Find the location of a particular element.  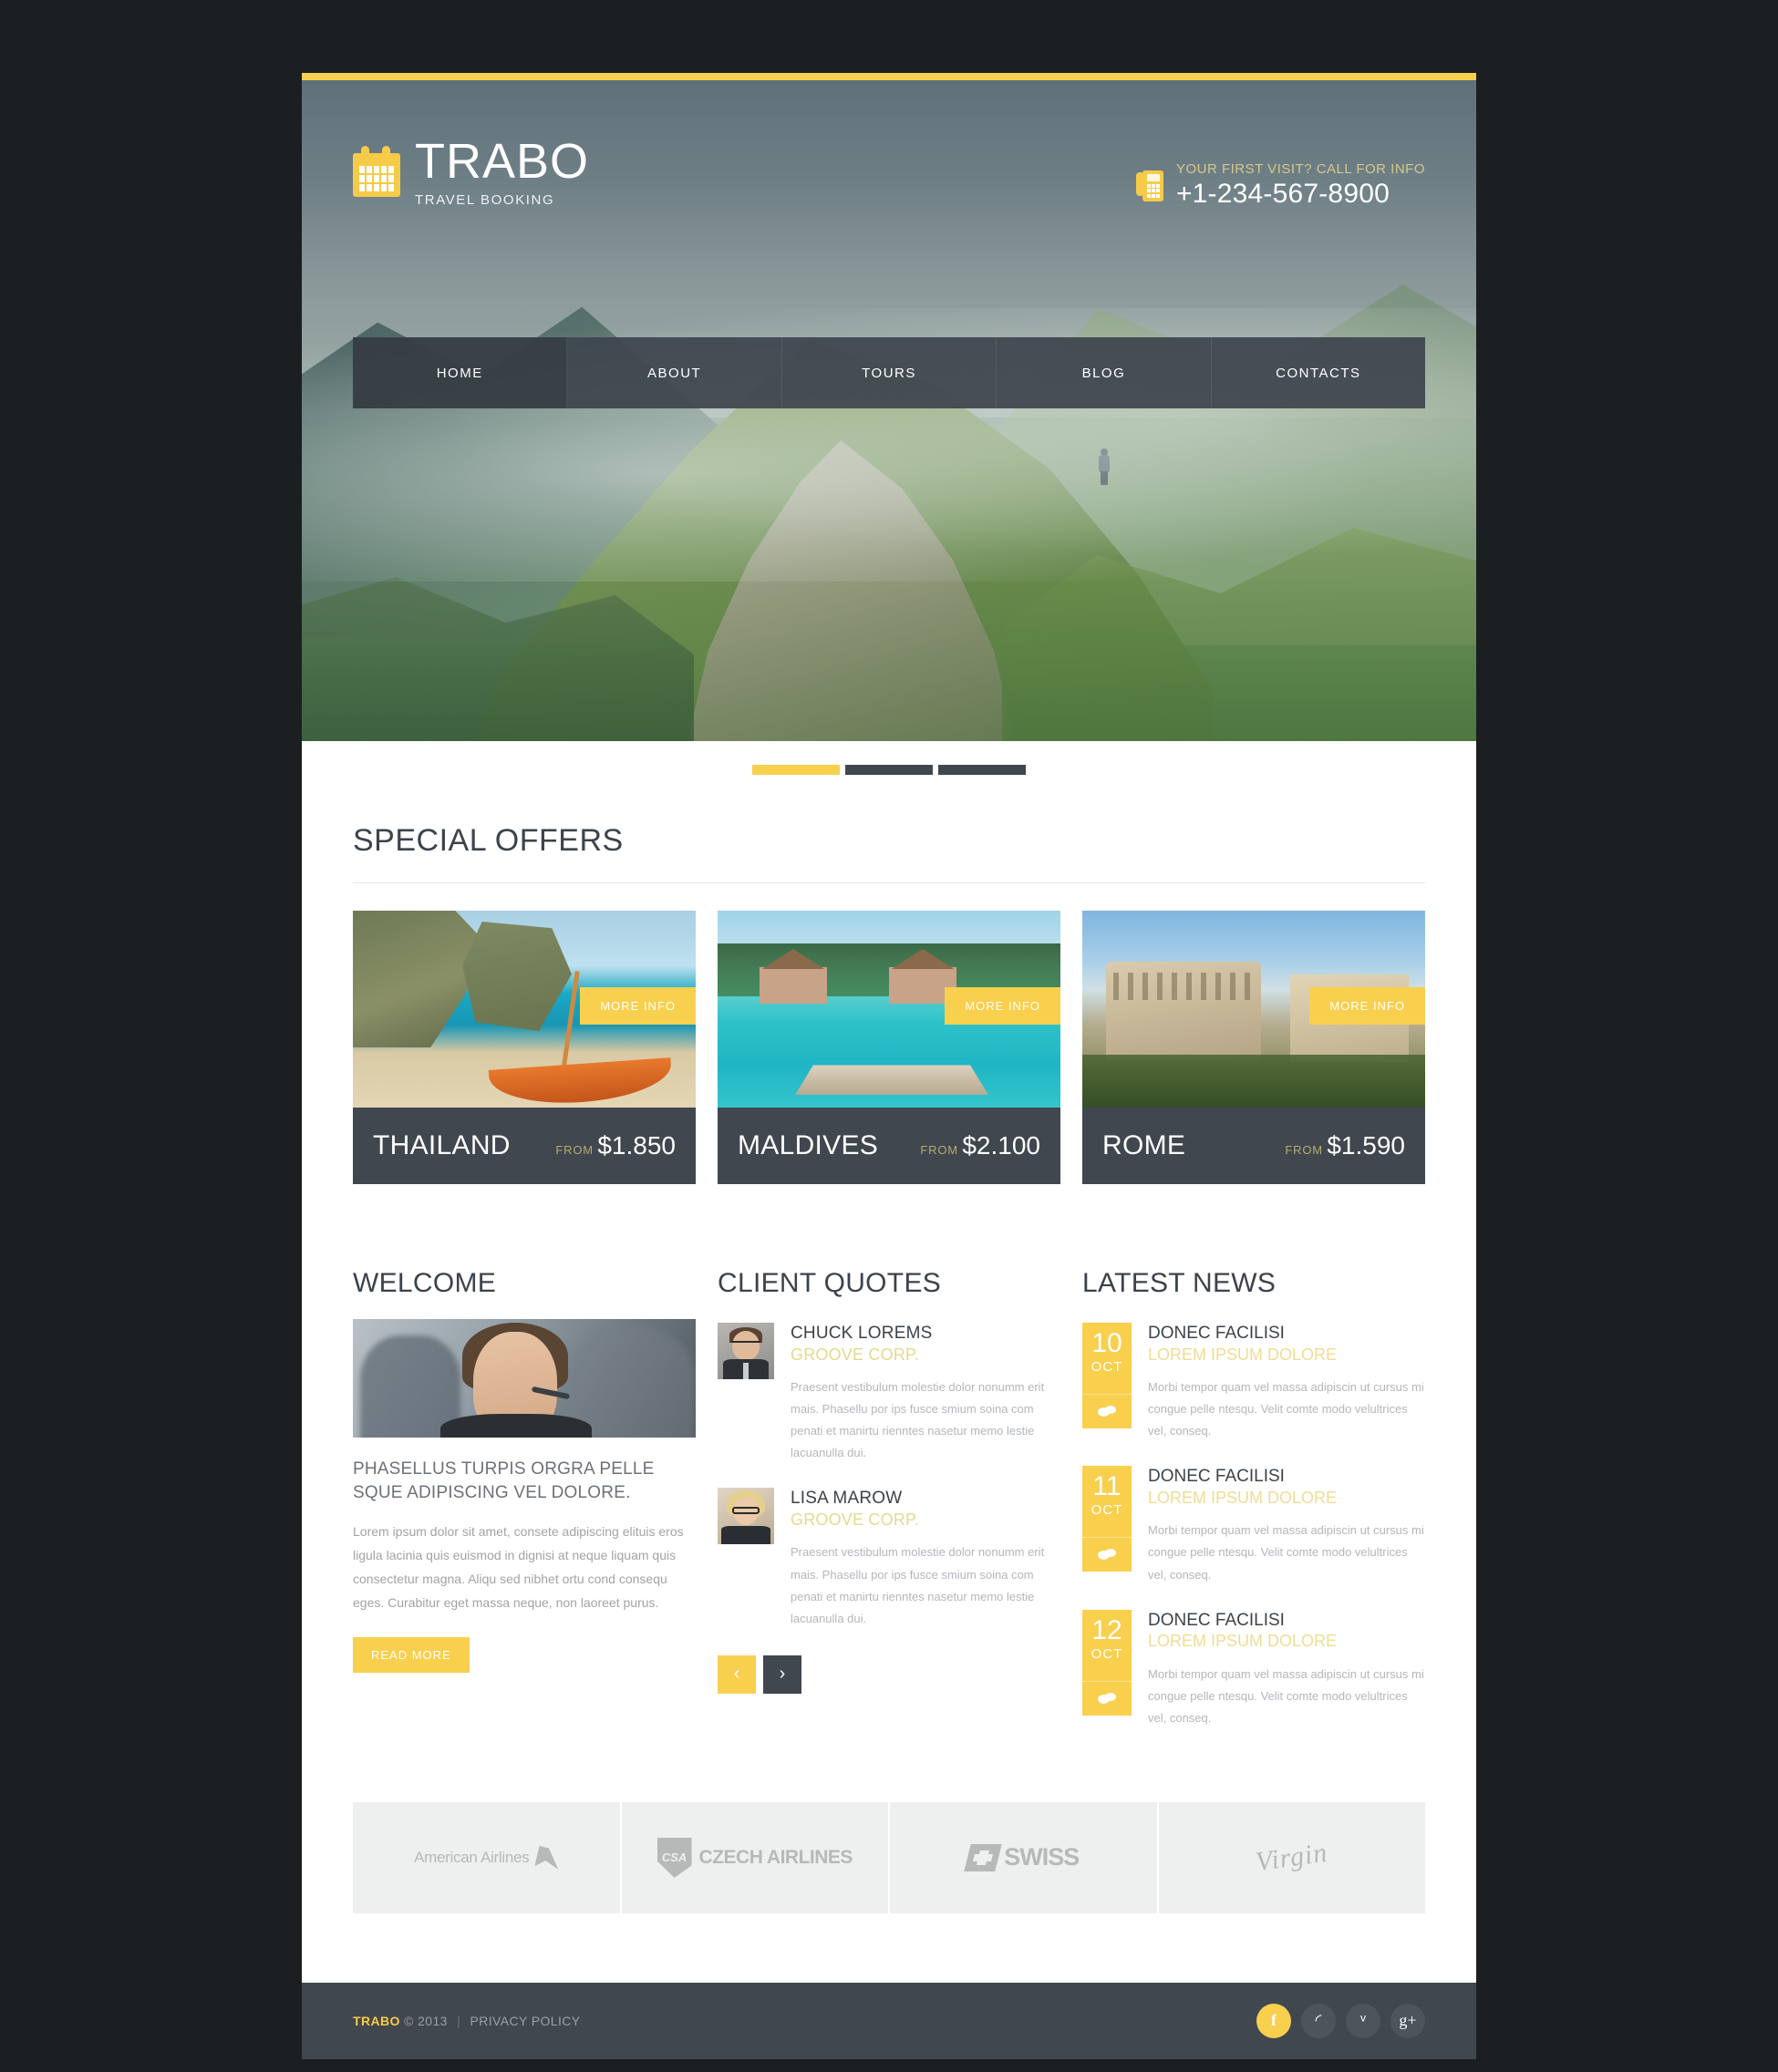

partner-czech-airlines: CSA CZECH AIRLINES is located at coordinates (755, 1857).